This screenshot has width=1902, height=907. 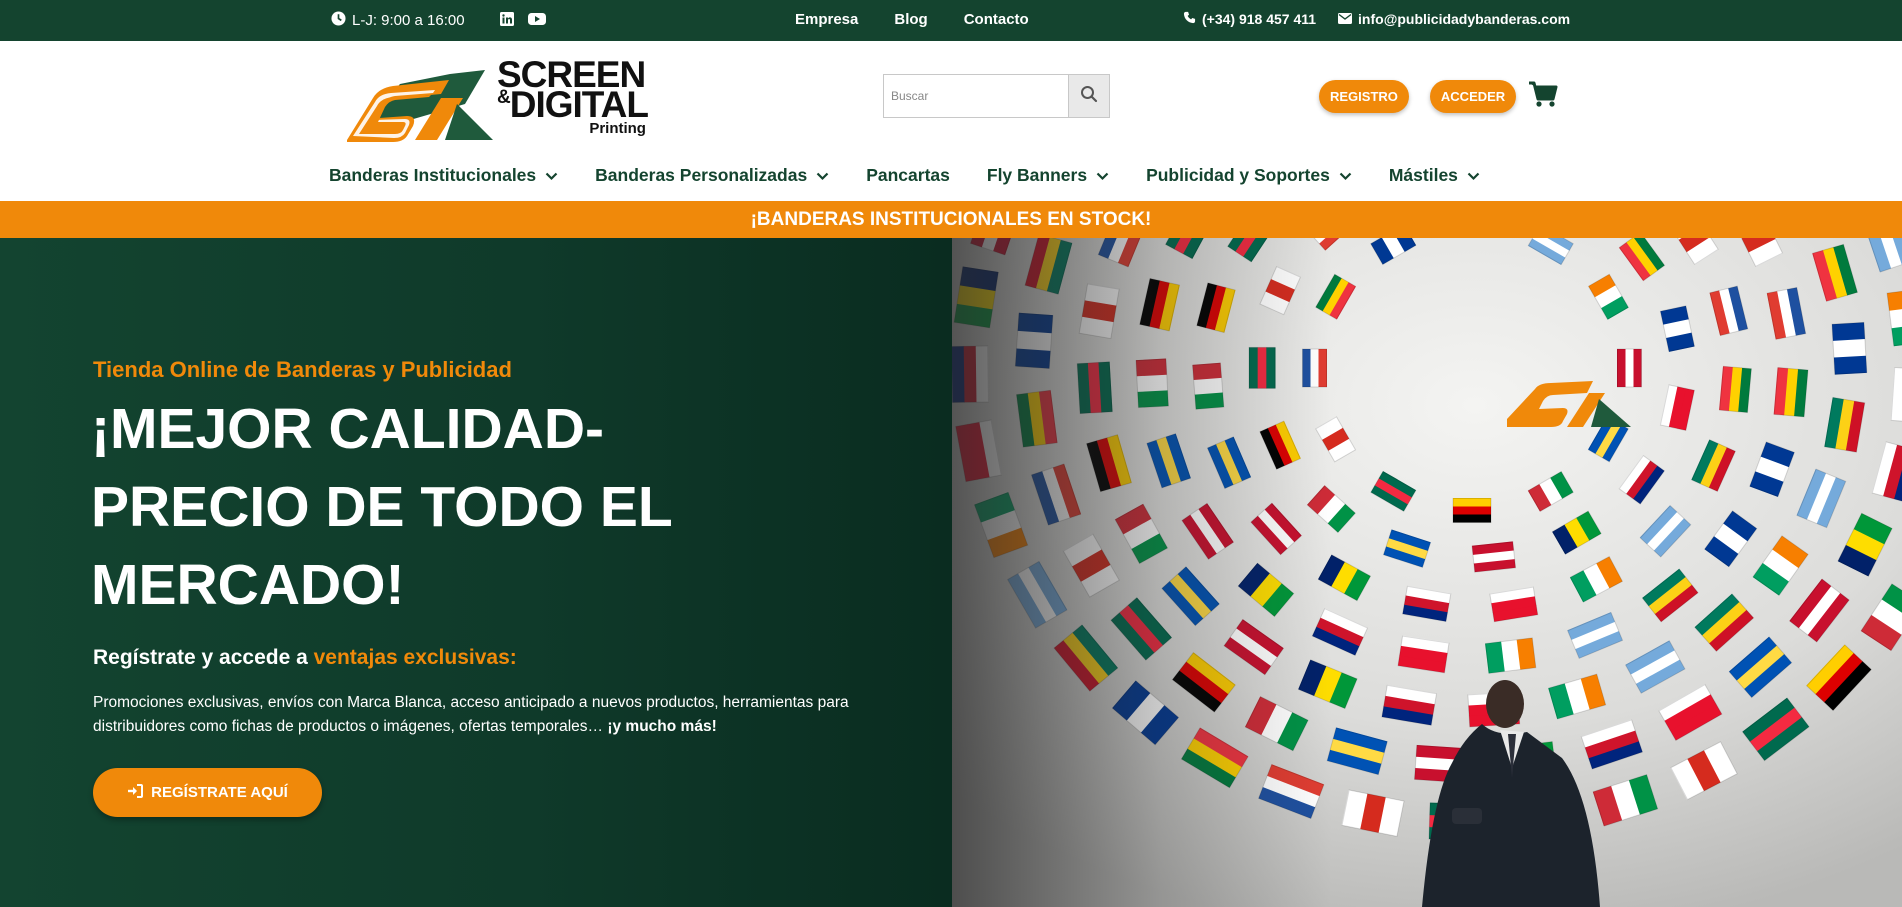 I want to click on email-link: info@publicidadybanderas.com, so click(x=1454, y=19).